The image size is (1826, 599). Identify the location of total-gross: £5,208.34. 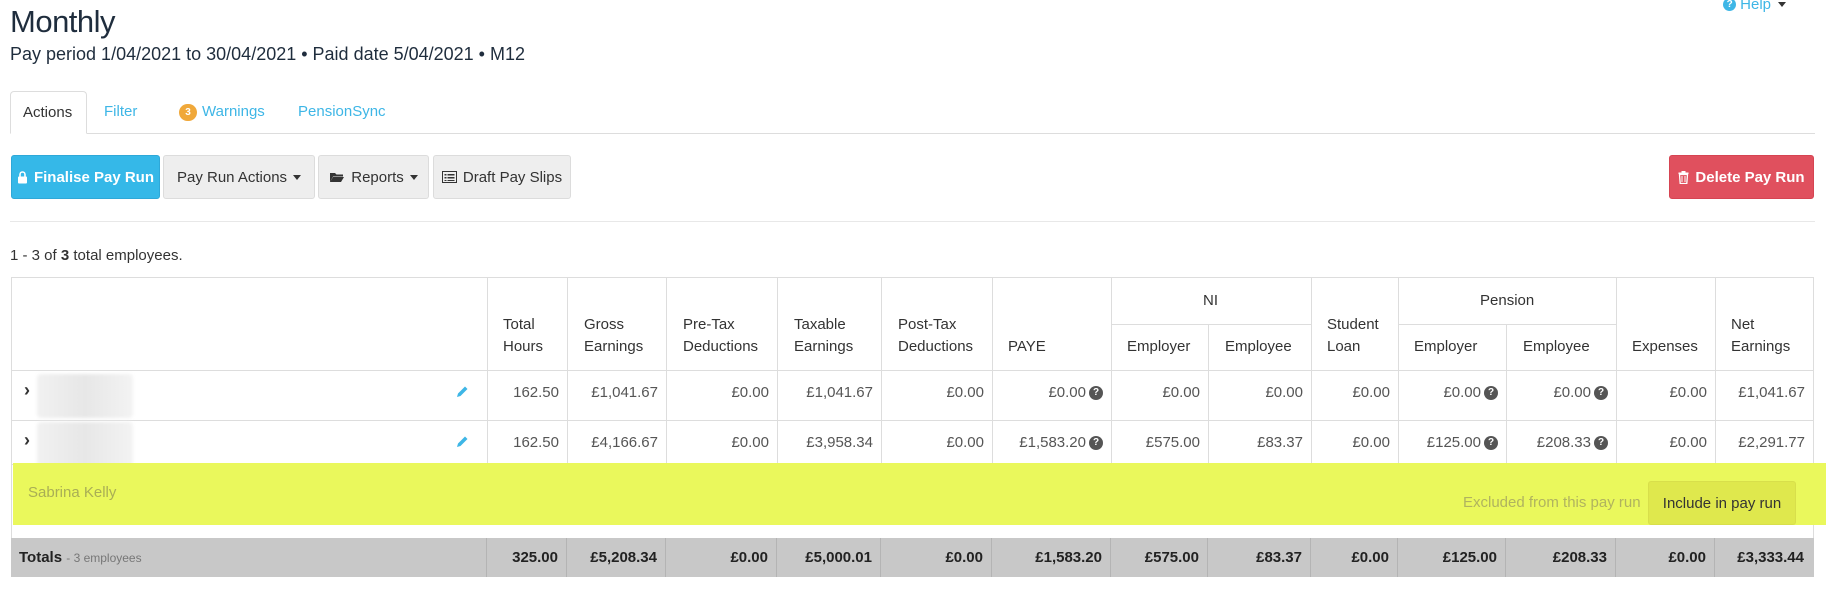
(623, 557).